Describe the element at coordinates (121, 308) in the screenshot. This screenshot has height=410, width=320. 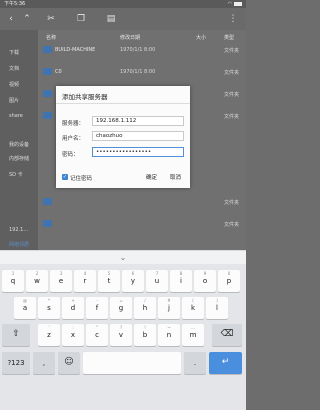
I see `key-g: = g` at that location.